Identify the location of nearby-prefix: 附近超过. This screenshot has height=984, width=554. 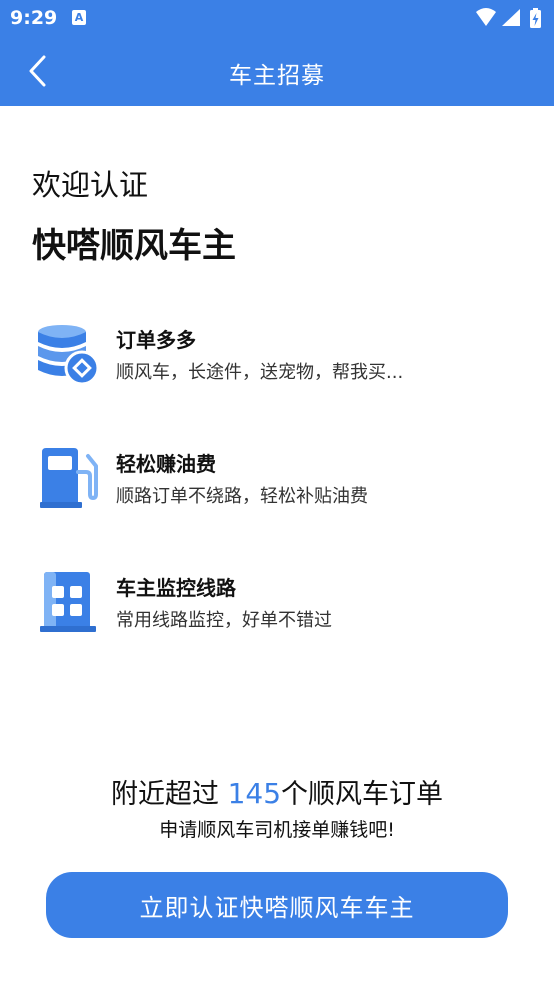
(169, 794).